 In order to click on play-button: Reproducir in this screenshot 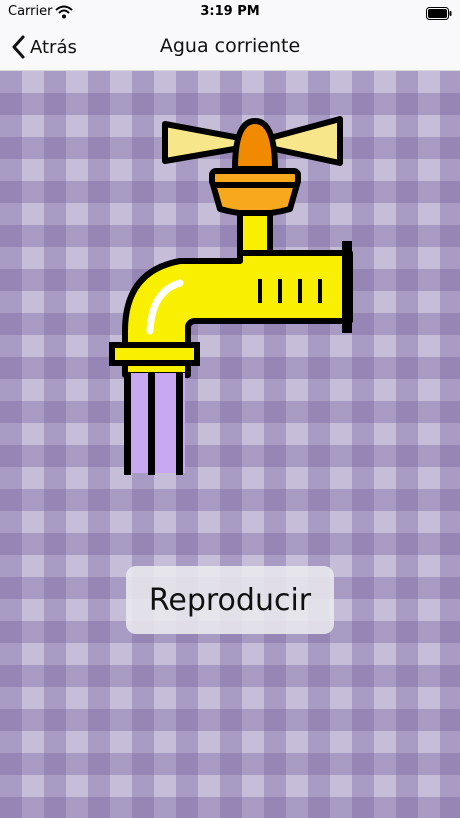, I will do `click(230, 600)`.